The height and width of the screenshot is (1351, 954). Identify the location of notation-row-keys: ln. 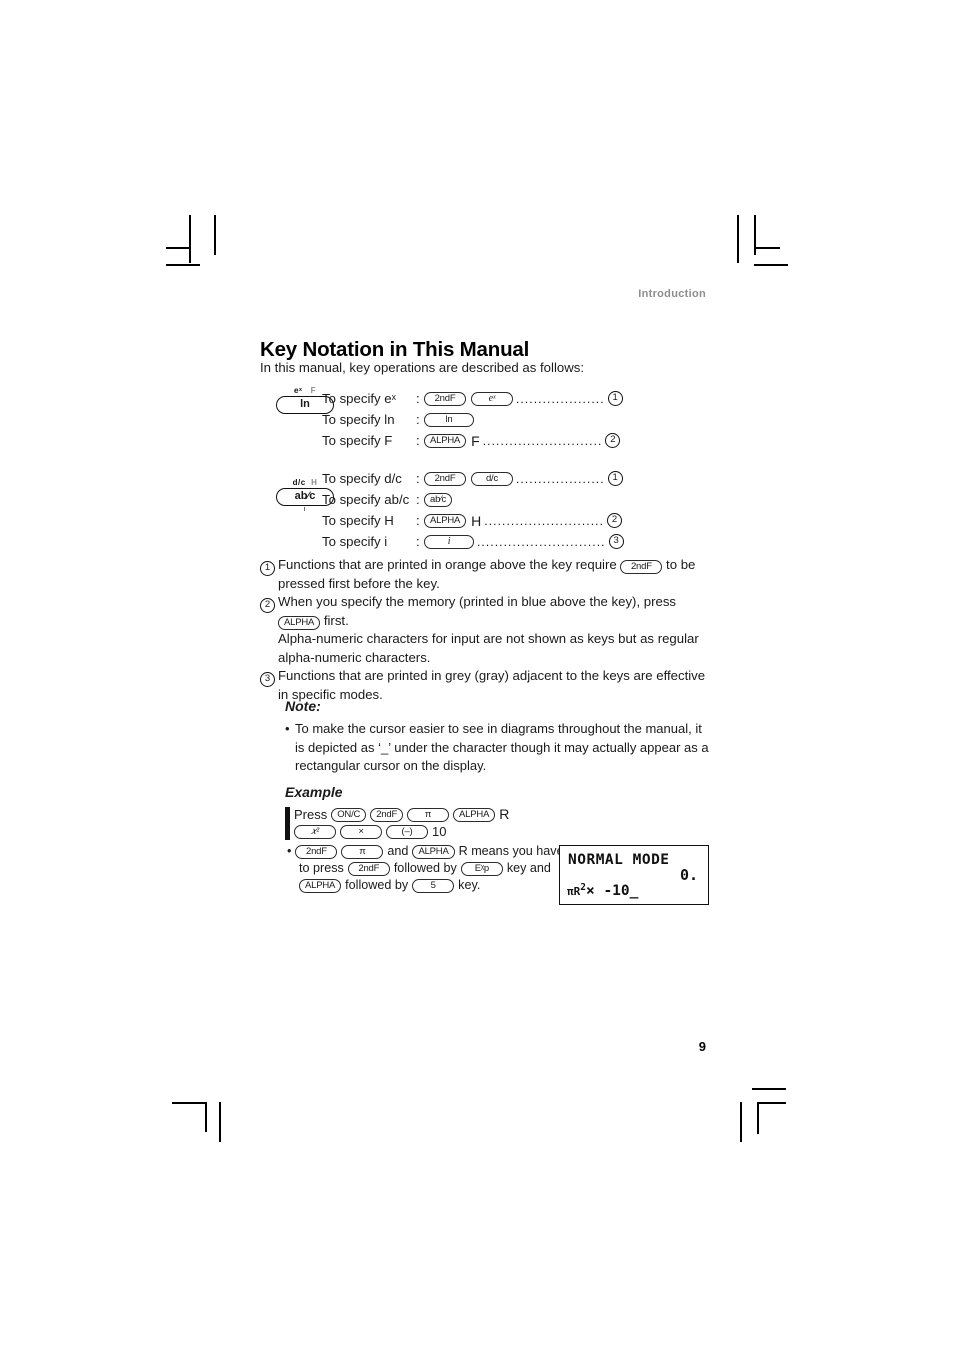
(449, 419).